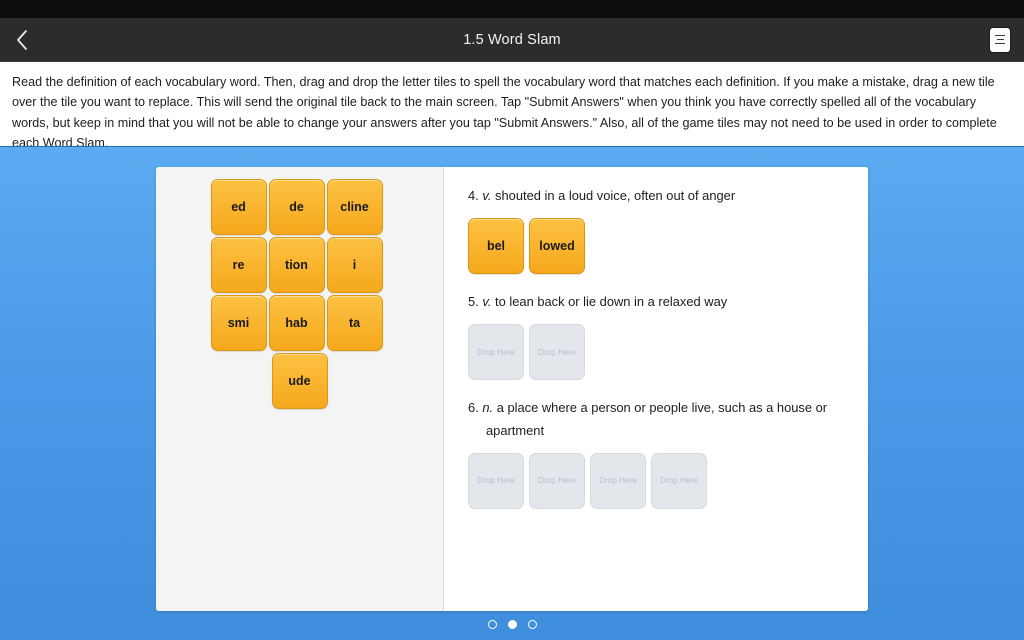 This screenshot has height=640, width=1024. What do you see at coordinates (238, 265) in the screenshot?
I see `letter-tile: re` at bounding box center [238, 265].